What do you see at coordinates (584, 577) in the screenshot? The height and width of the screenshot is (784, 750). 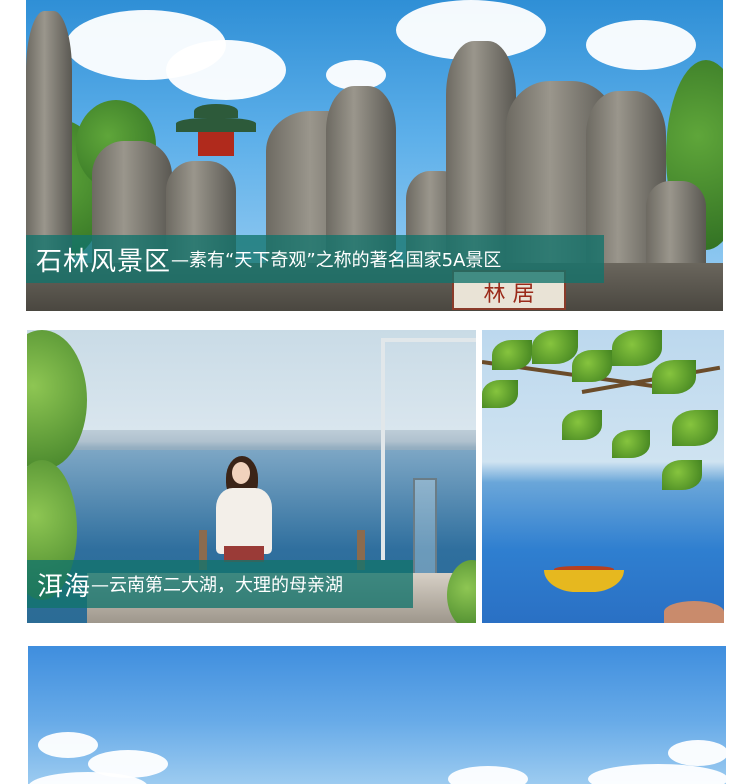 I see `boat` at bounding box center [584, 577].